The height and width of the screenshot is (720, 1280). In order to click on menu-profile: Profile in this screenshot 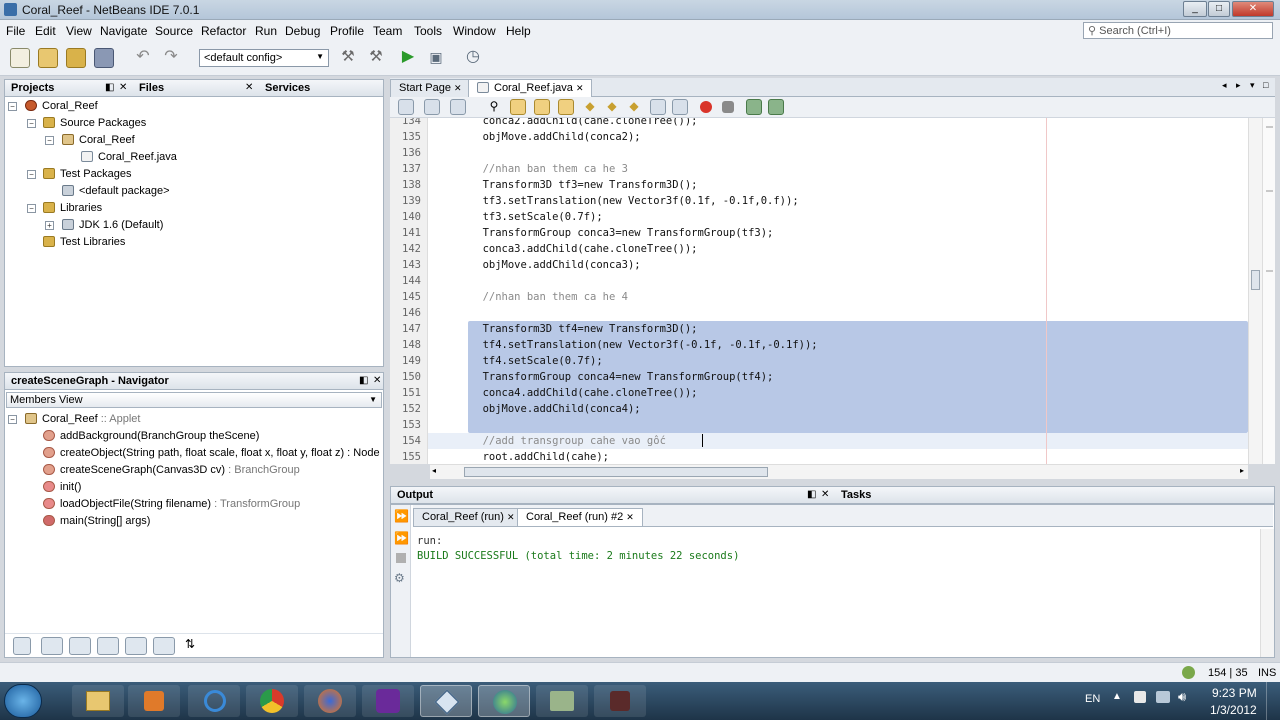, I will do `click(347, 31)`.